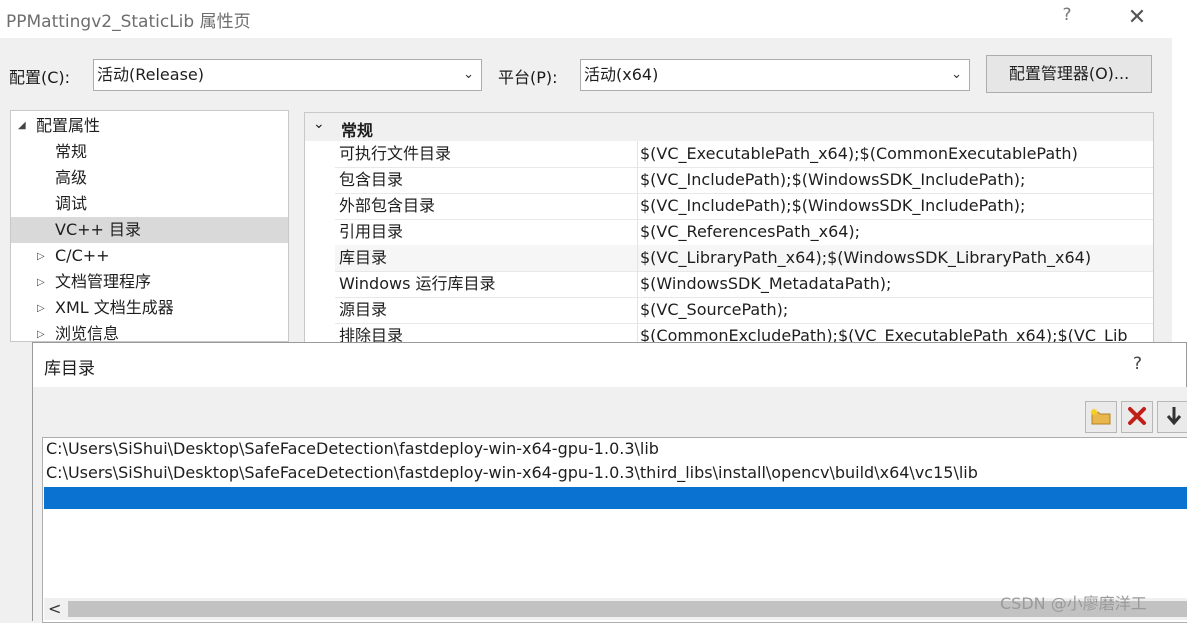 The image size is (1187, 623). Describe the element at coordinates (371, 231) in the screenshot. I see `property-name: 引用目录` at that location.